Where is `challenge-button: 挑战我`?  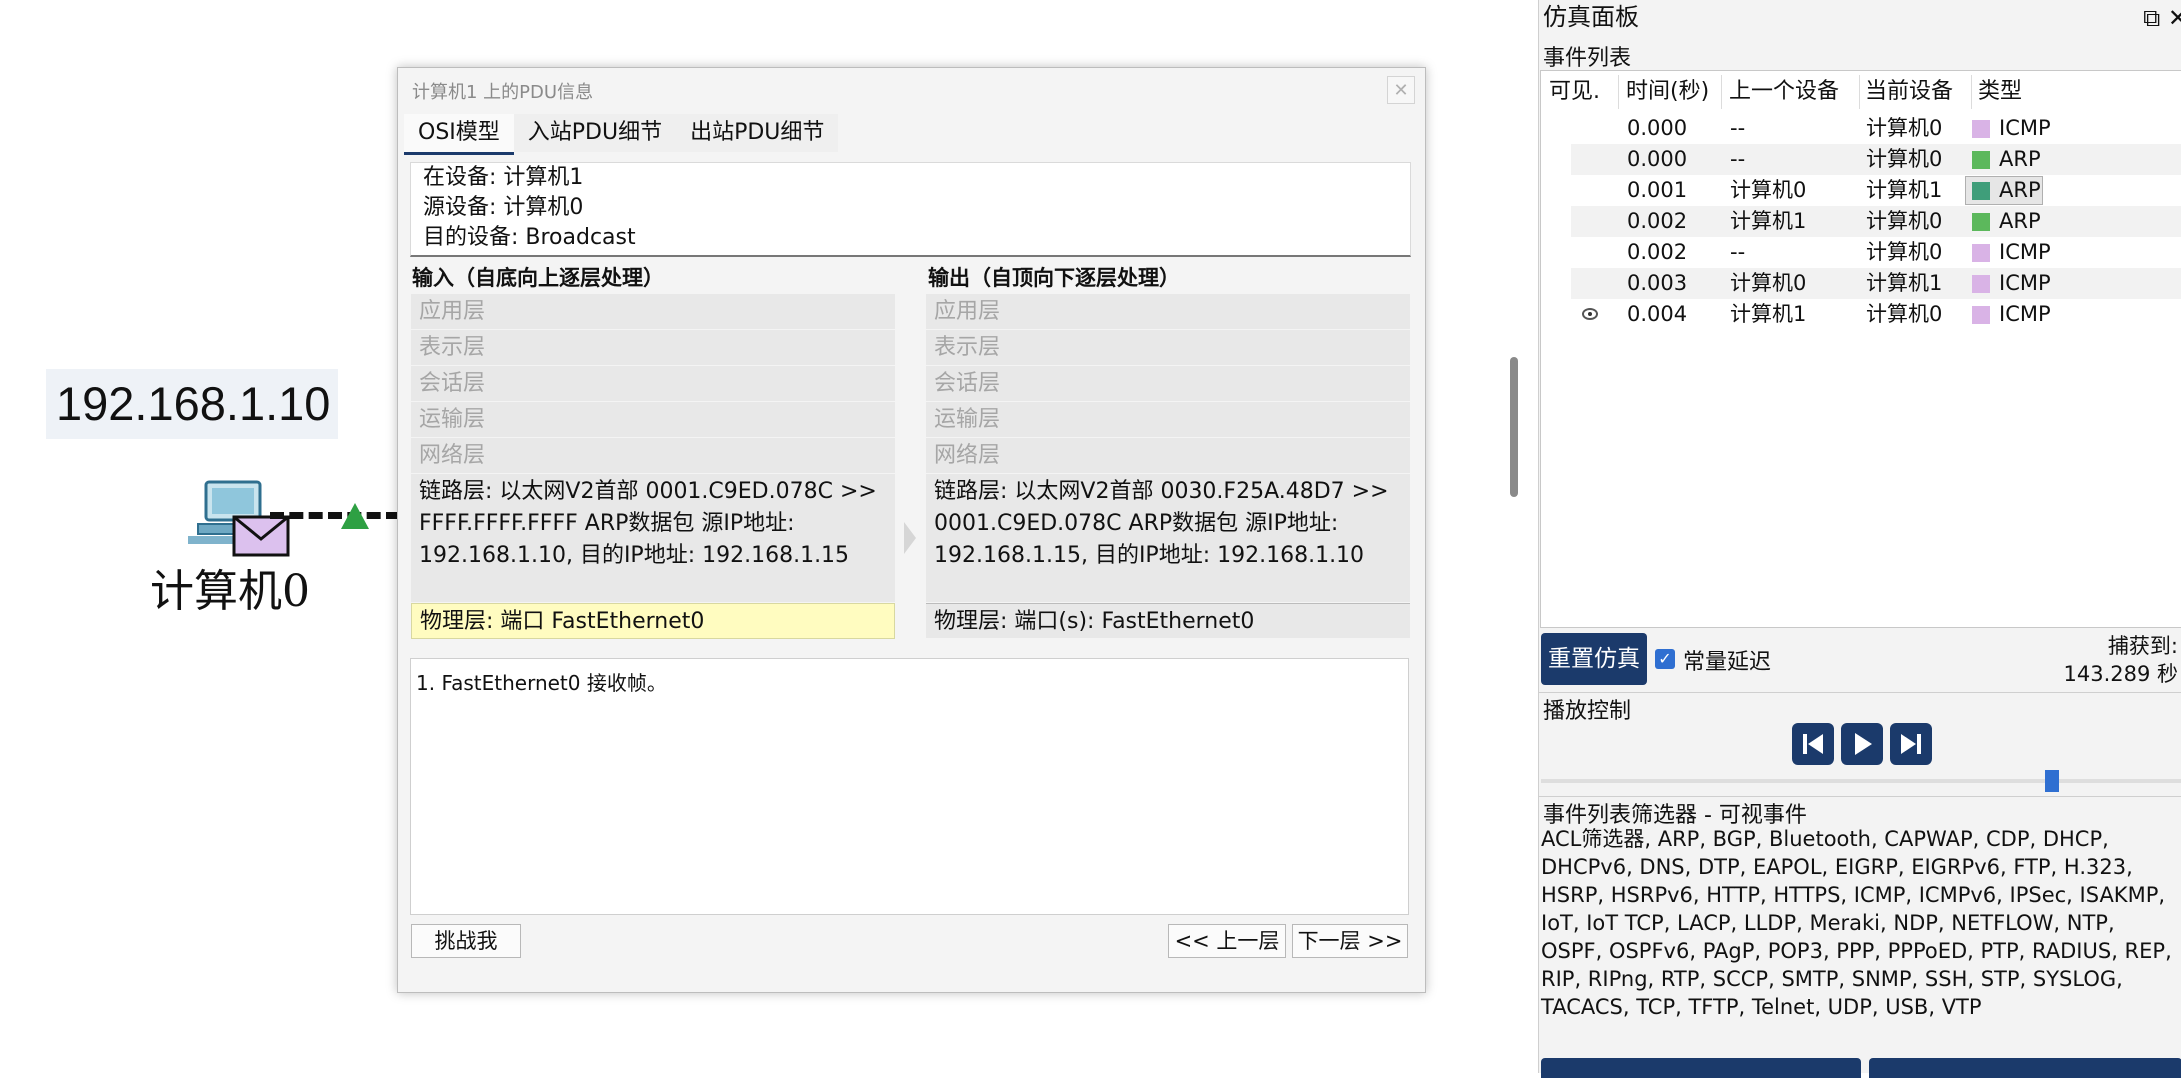 challenge-button: 挑战我 is located at coordinates (466, 941).